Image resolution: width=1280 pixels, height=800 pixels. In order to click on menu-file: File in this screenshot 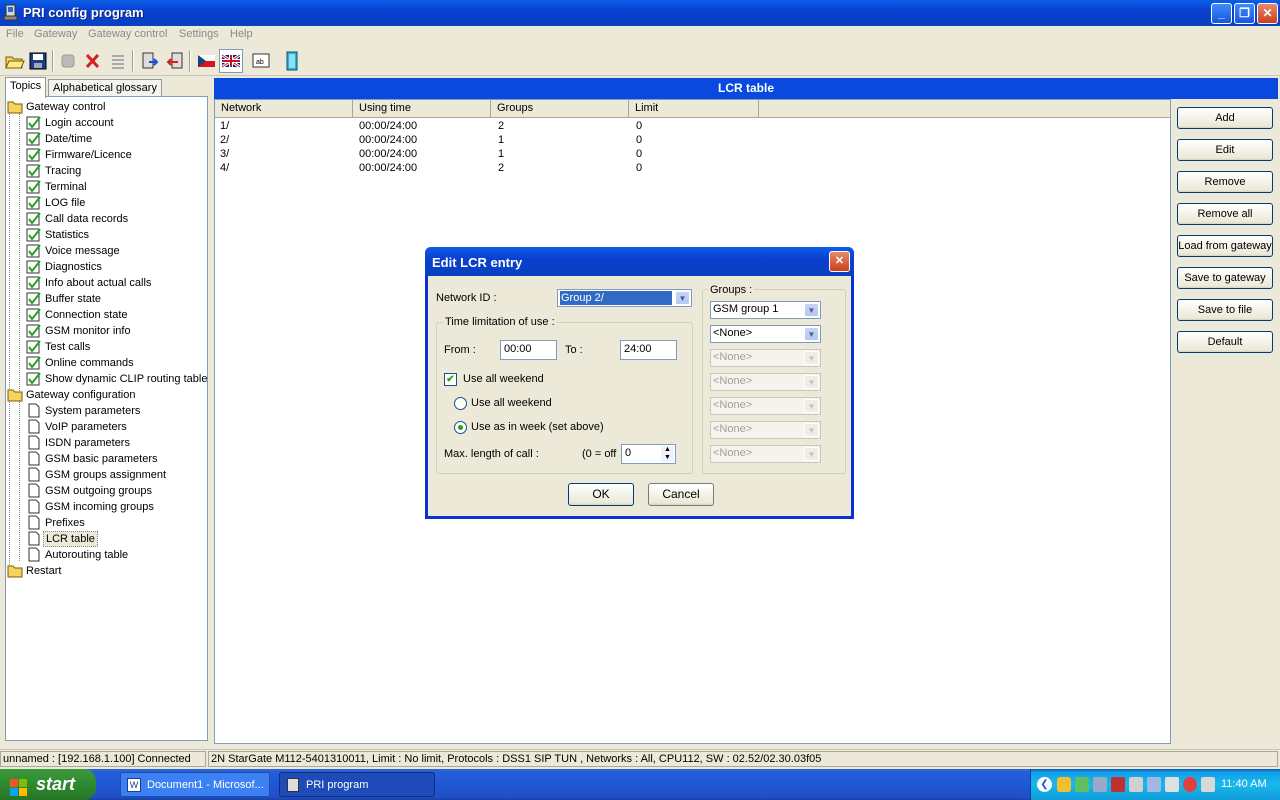, I will do `click(15, 34)`.